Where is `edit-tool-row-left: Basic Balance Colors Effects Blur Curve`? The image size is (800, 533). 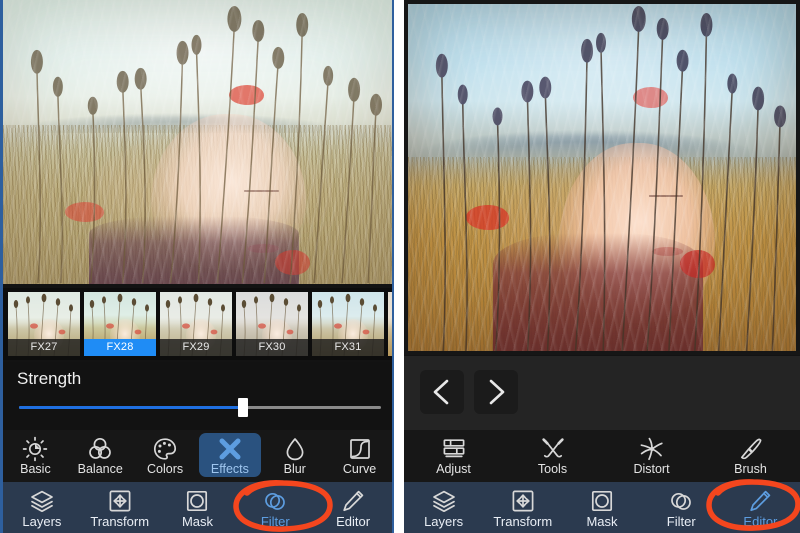 edit-tool-row-left: Basic Balance Colors Effects Blur Curve is located at coordinates (197, 456).